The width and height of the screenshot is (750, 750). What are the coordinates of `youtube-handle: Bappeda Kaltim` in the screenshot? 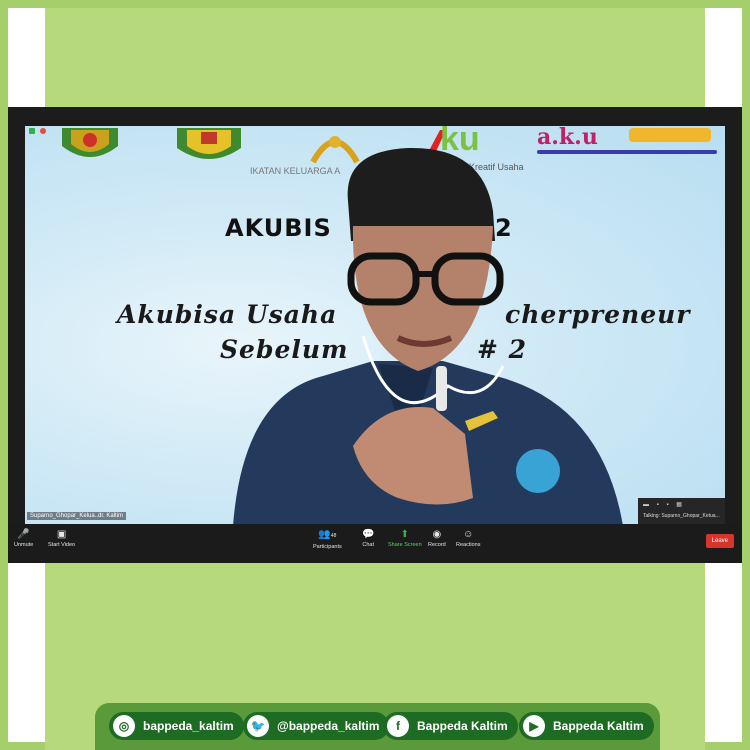 It's located at (598, 726).